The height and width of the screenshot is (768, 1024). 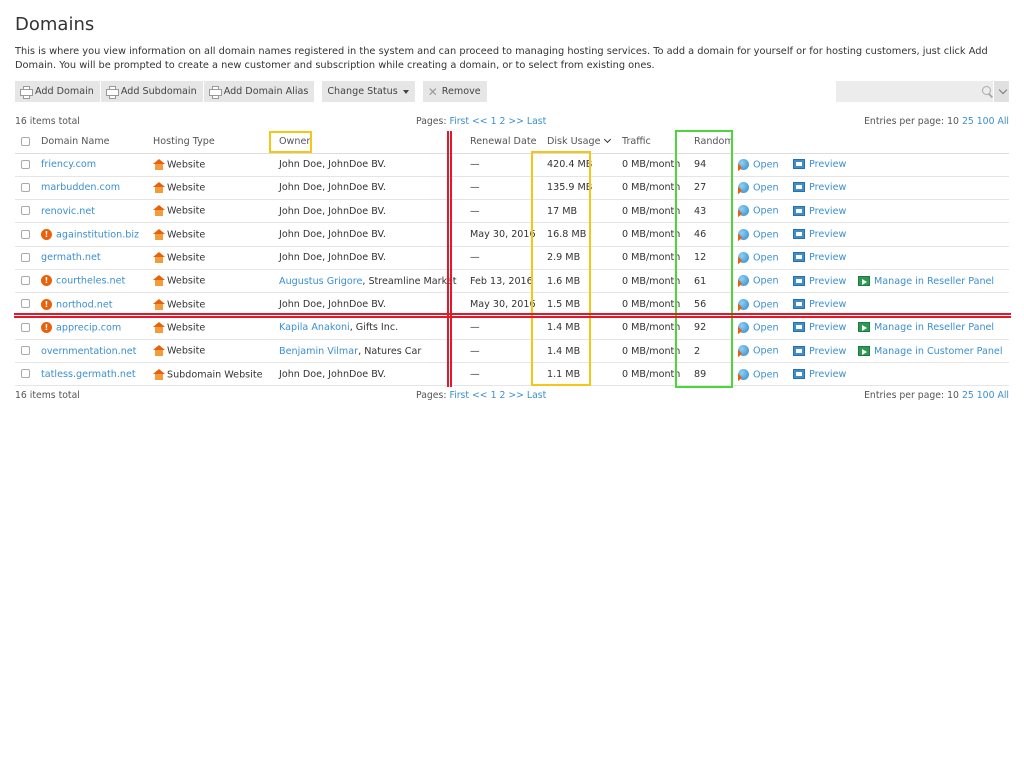 I want to click on col-traffic: Traffic, so click(x=648, y=142).